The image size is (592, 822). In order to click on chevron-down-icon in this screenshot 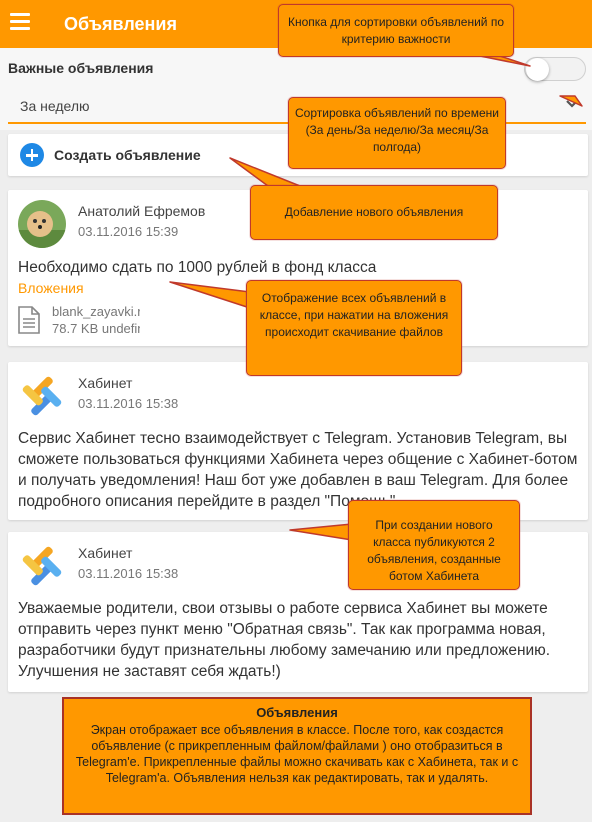, I will do `click(572, 104)`.